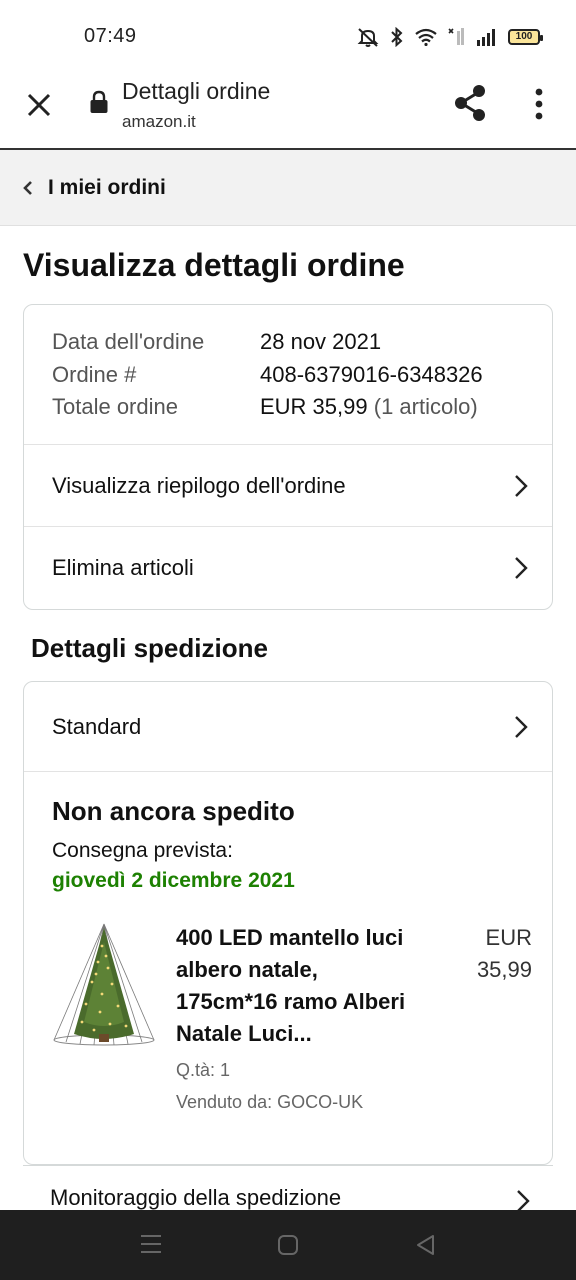 This screenshot has width=576, height=1280. I want to click on product-image, so click(104, 986).